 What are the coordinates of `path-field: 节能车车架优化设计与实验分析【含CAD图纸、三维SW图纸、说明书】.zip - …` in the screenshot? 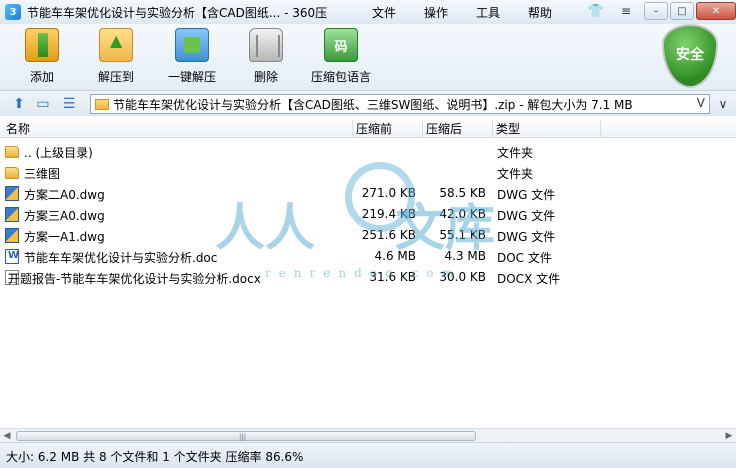 It's located at (400, 104).